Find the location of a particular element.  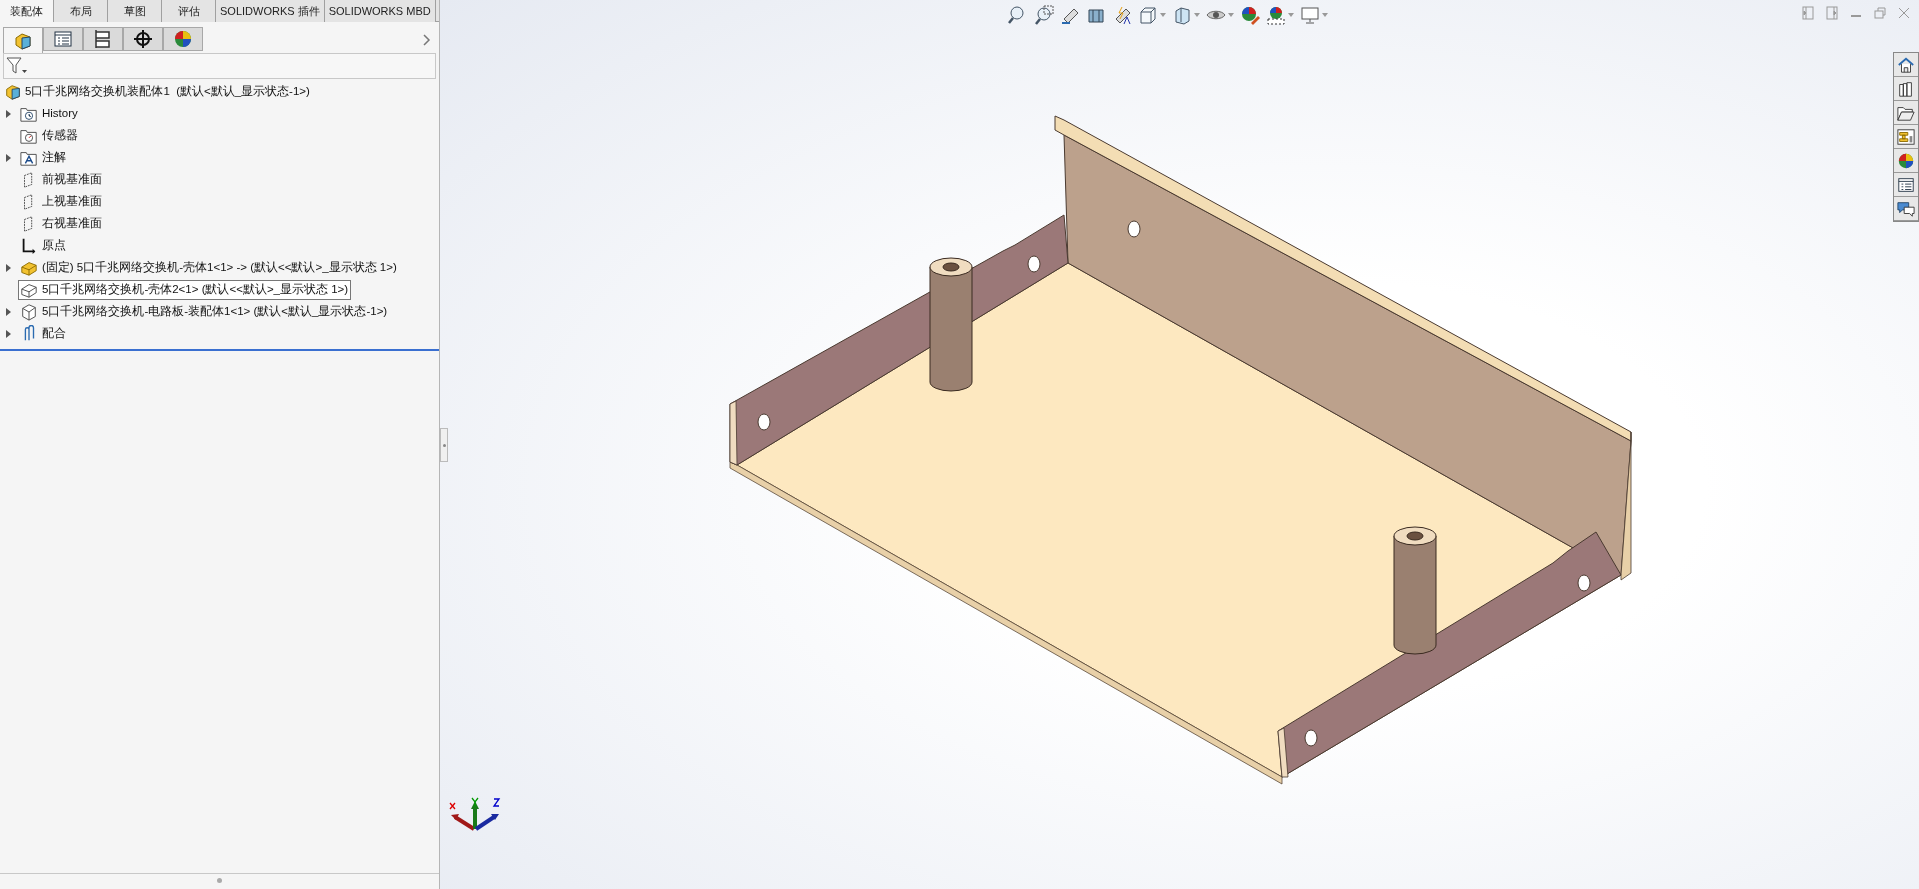

command-tab: 布局 is located at coordinates (81, 11).